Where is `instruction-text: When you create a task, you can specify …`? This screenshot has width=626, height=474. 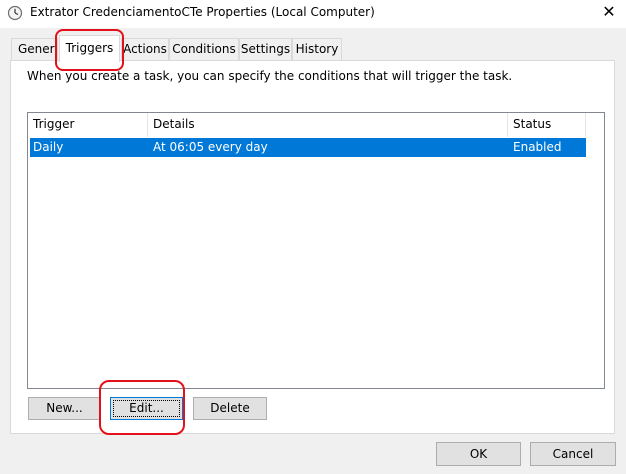 instruction-text: When you create a task, you can specify … is located at coordinates (270, 76).